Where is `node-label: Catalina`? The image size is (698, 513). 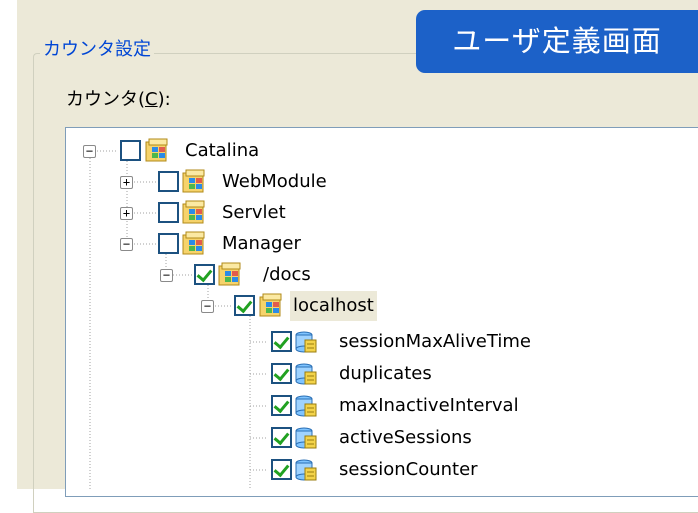 node-label: Catalina is located at coordinates (222, 150).